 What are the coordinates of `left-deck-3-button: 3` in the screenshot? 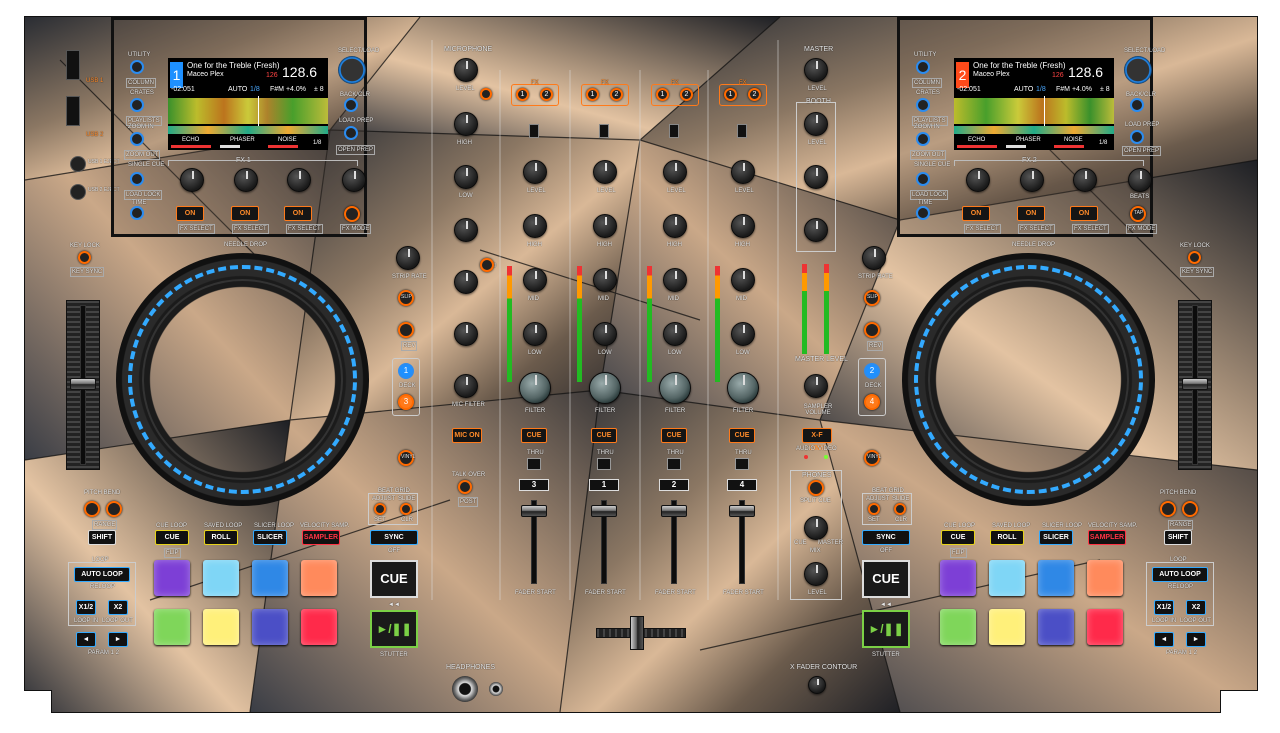 It's located at (406, 402).